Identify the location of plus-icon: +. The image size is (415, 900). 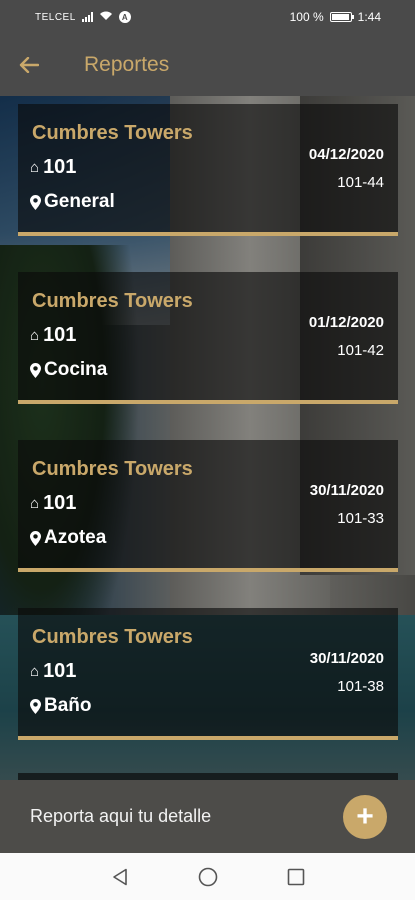
(365, 816).